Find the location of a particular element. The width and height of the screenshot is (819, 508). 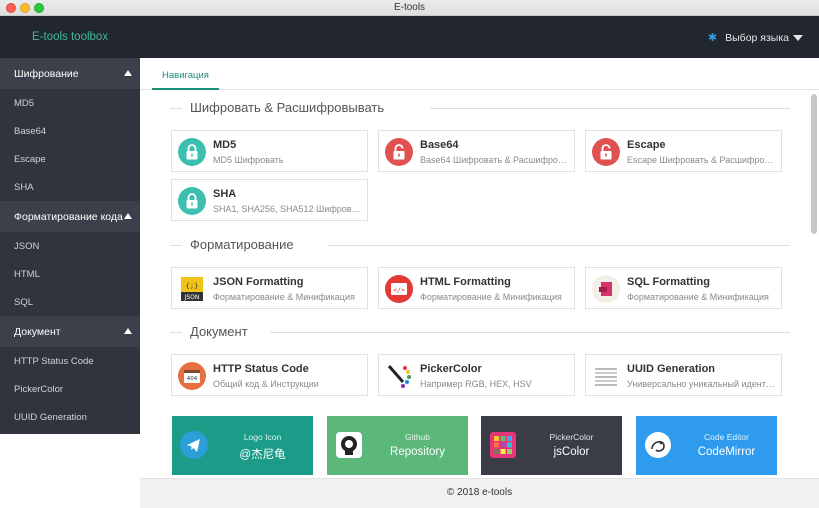

card-subtitle: Например RGB, HEX, HSV is located at coordinates (476, 384).